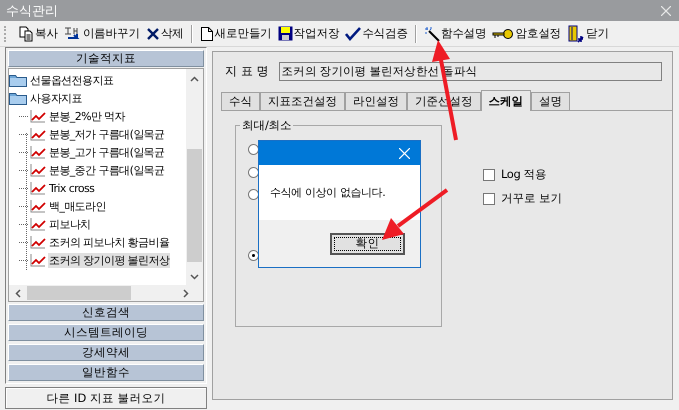  I want to click on key-icon, so click(503, 34).